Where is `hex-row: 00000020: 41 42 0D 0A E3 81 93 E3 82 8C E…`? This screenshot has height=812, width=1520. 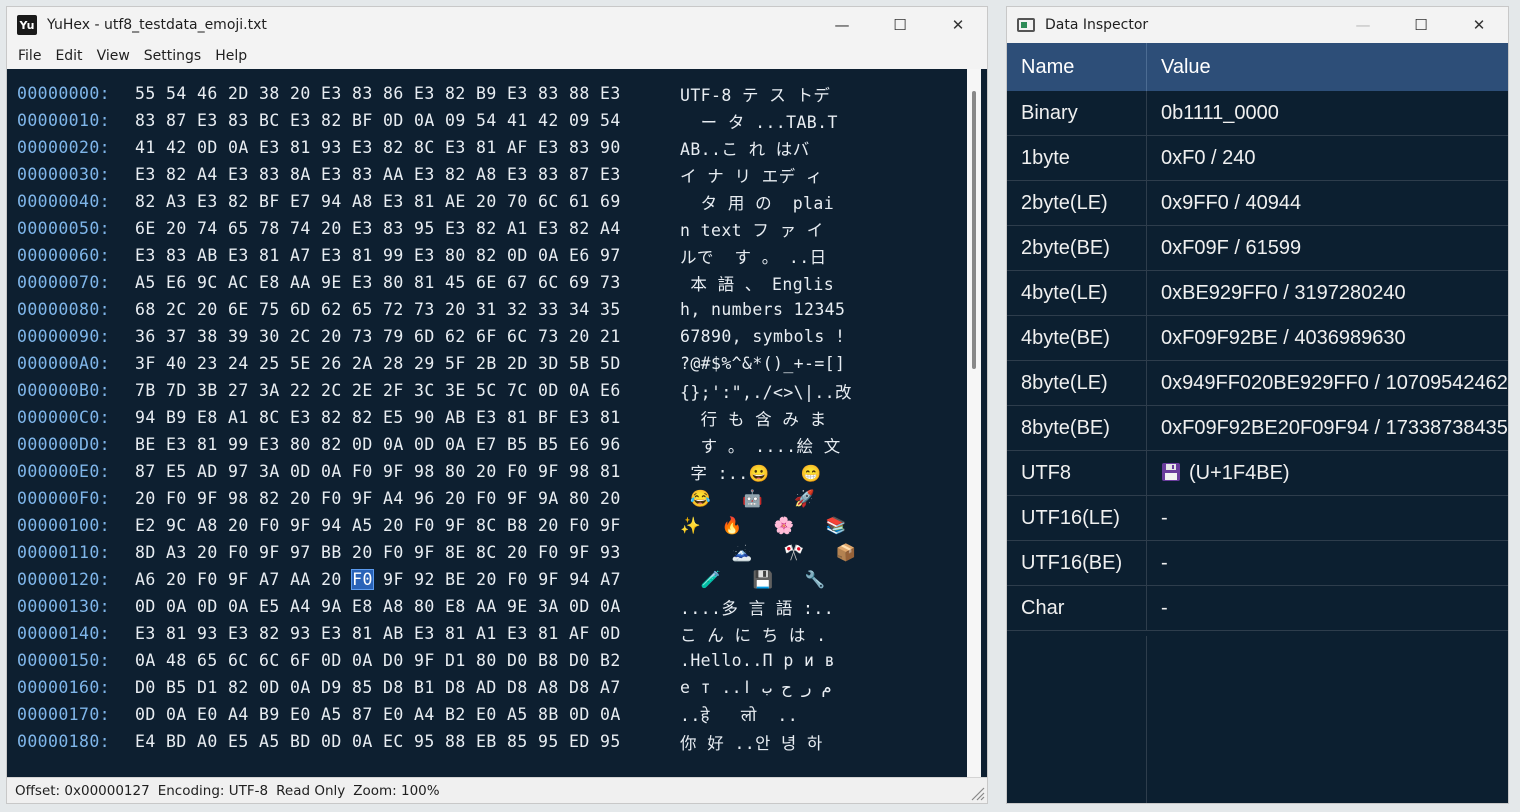
hex-row: 00000020: 41 42 0D 0A E3 81 93 E3 82 8C E… is located at coordinates (437, 147).